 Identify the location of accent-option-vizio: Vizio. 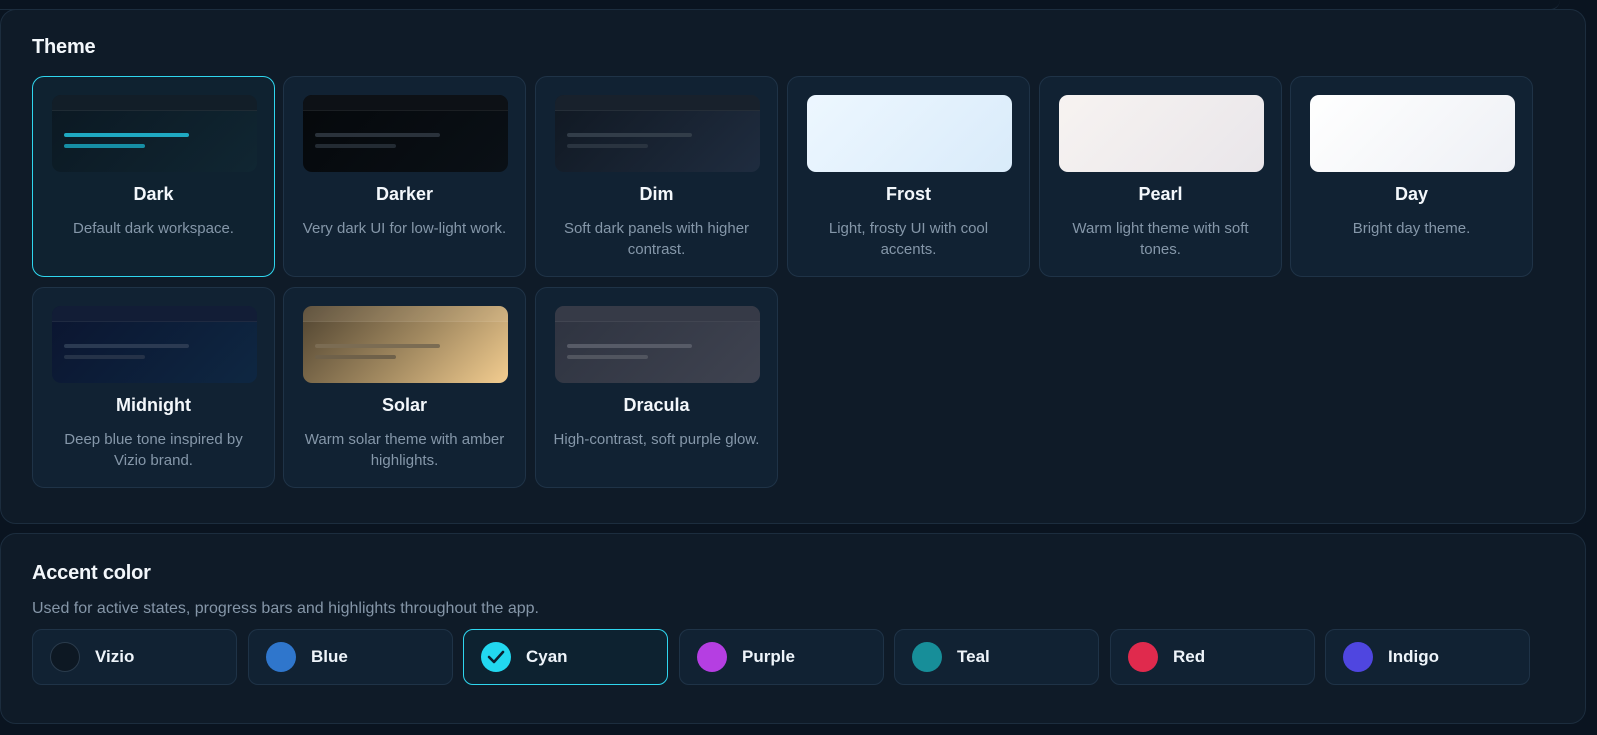
(134, 657).